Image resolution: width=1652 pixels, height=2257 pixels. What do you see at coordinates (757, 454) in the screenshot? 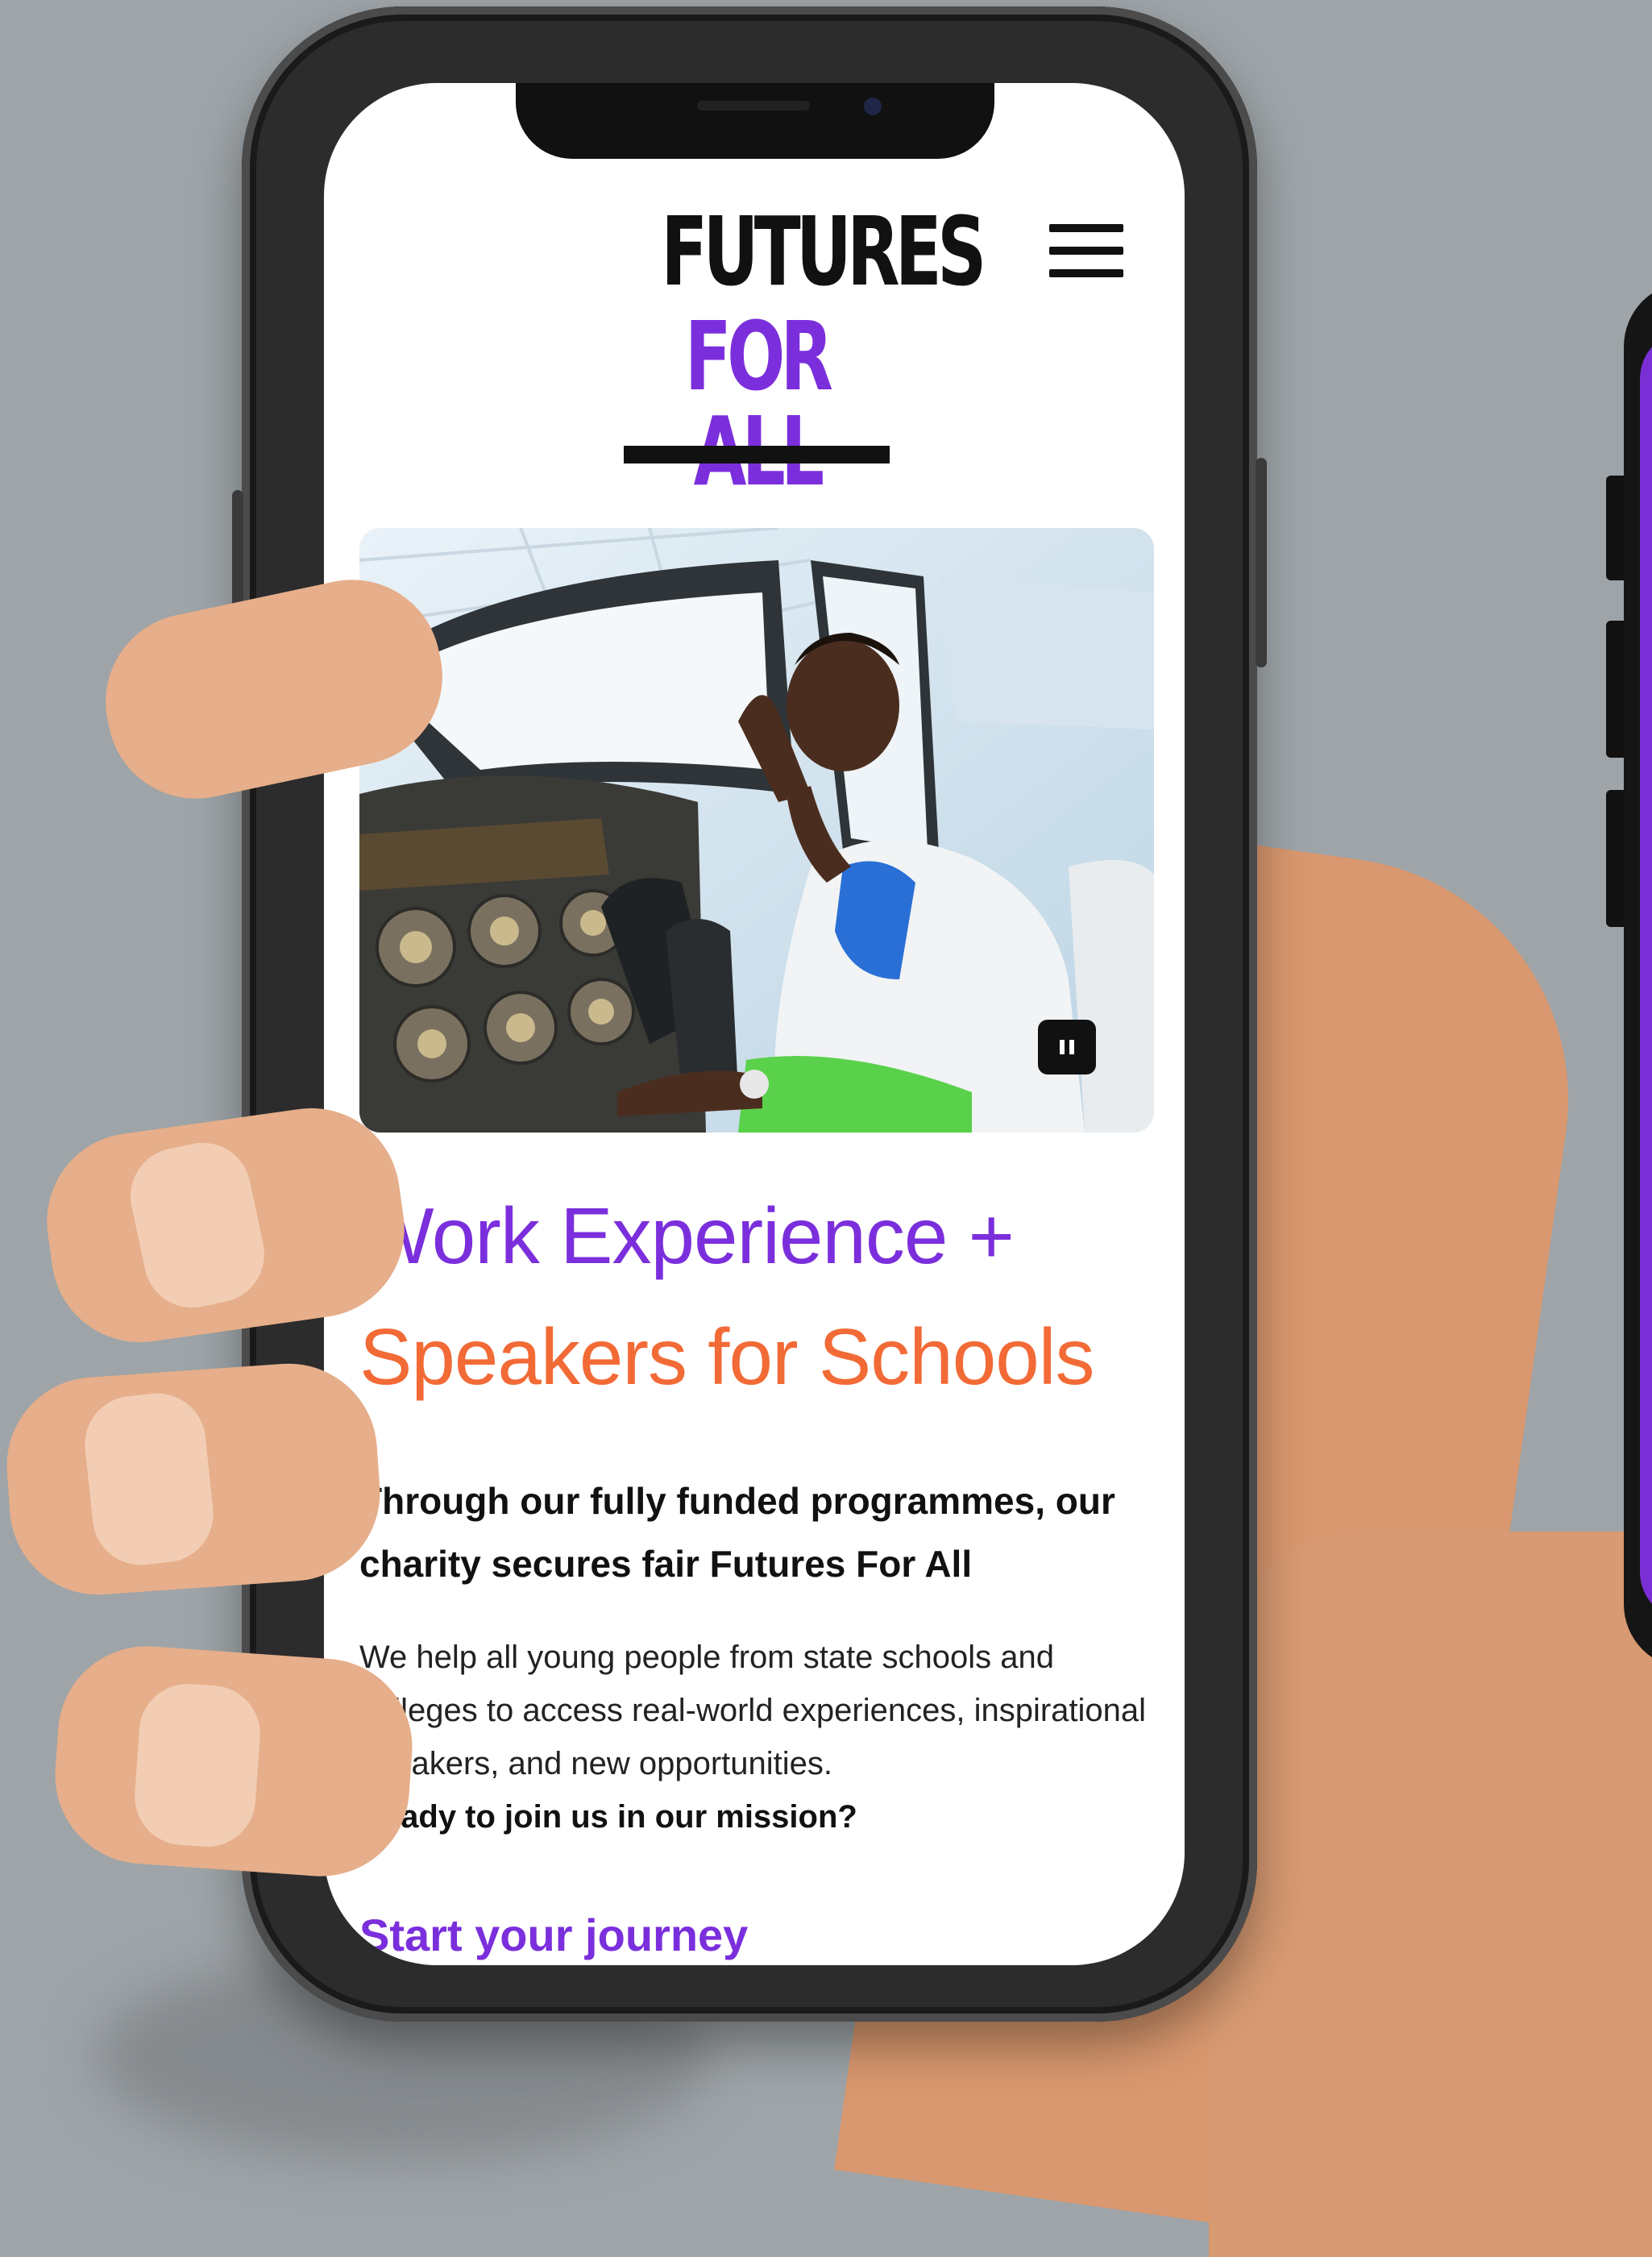
I see `logo-underline` at bounding box center [757, 454].